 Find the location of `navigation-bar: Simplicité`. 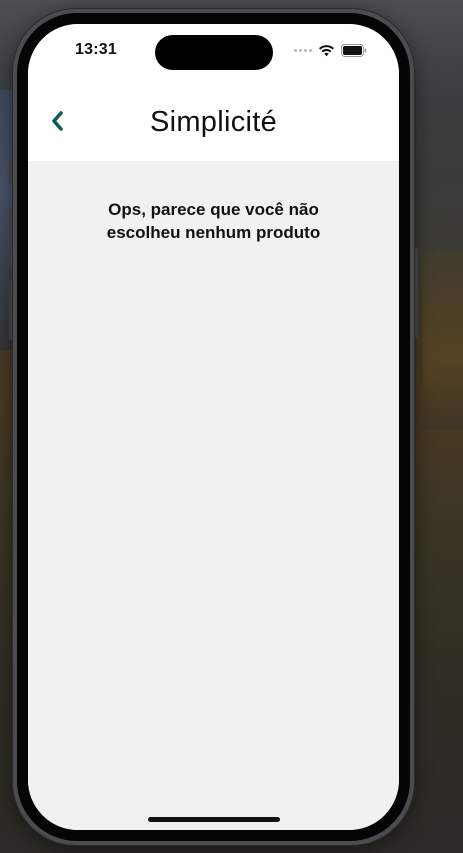

navigation-bar: Simplicité is located at coordinates (213, 123).